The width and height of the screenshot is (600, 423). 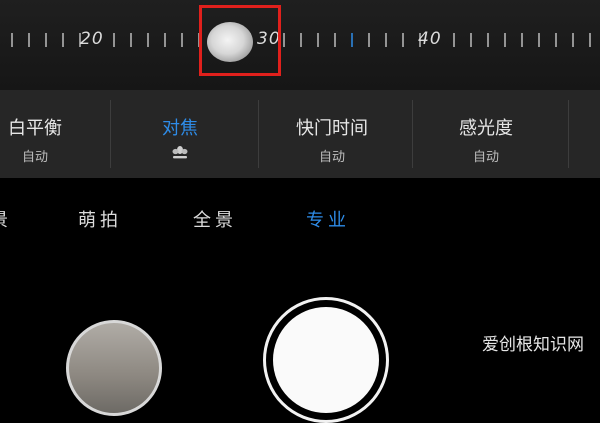 What do you see at coordinates (180, 156) in the screenshot?
I see `flower-macro-icon` at bounding box center [180, 156].